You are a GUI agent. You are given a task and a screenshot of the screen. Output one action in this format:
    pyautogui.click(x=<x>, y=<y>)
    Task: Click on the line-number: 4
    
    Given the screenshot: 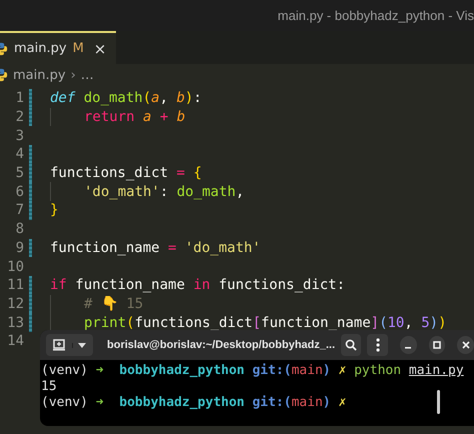 What is the action you would take?
    pyautogui.click(x=19, y=154)
    